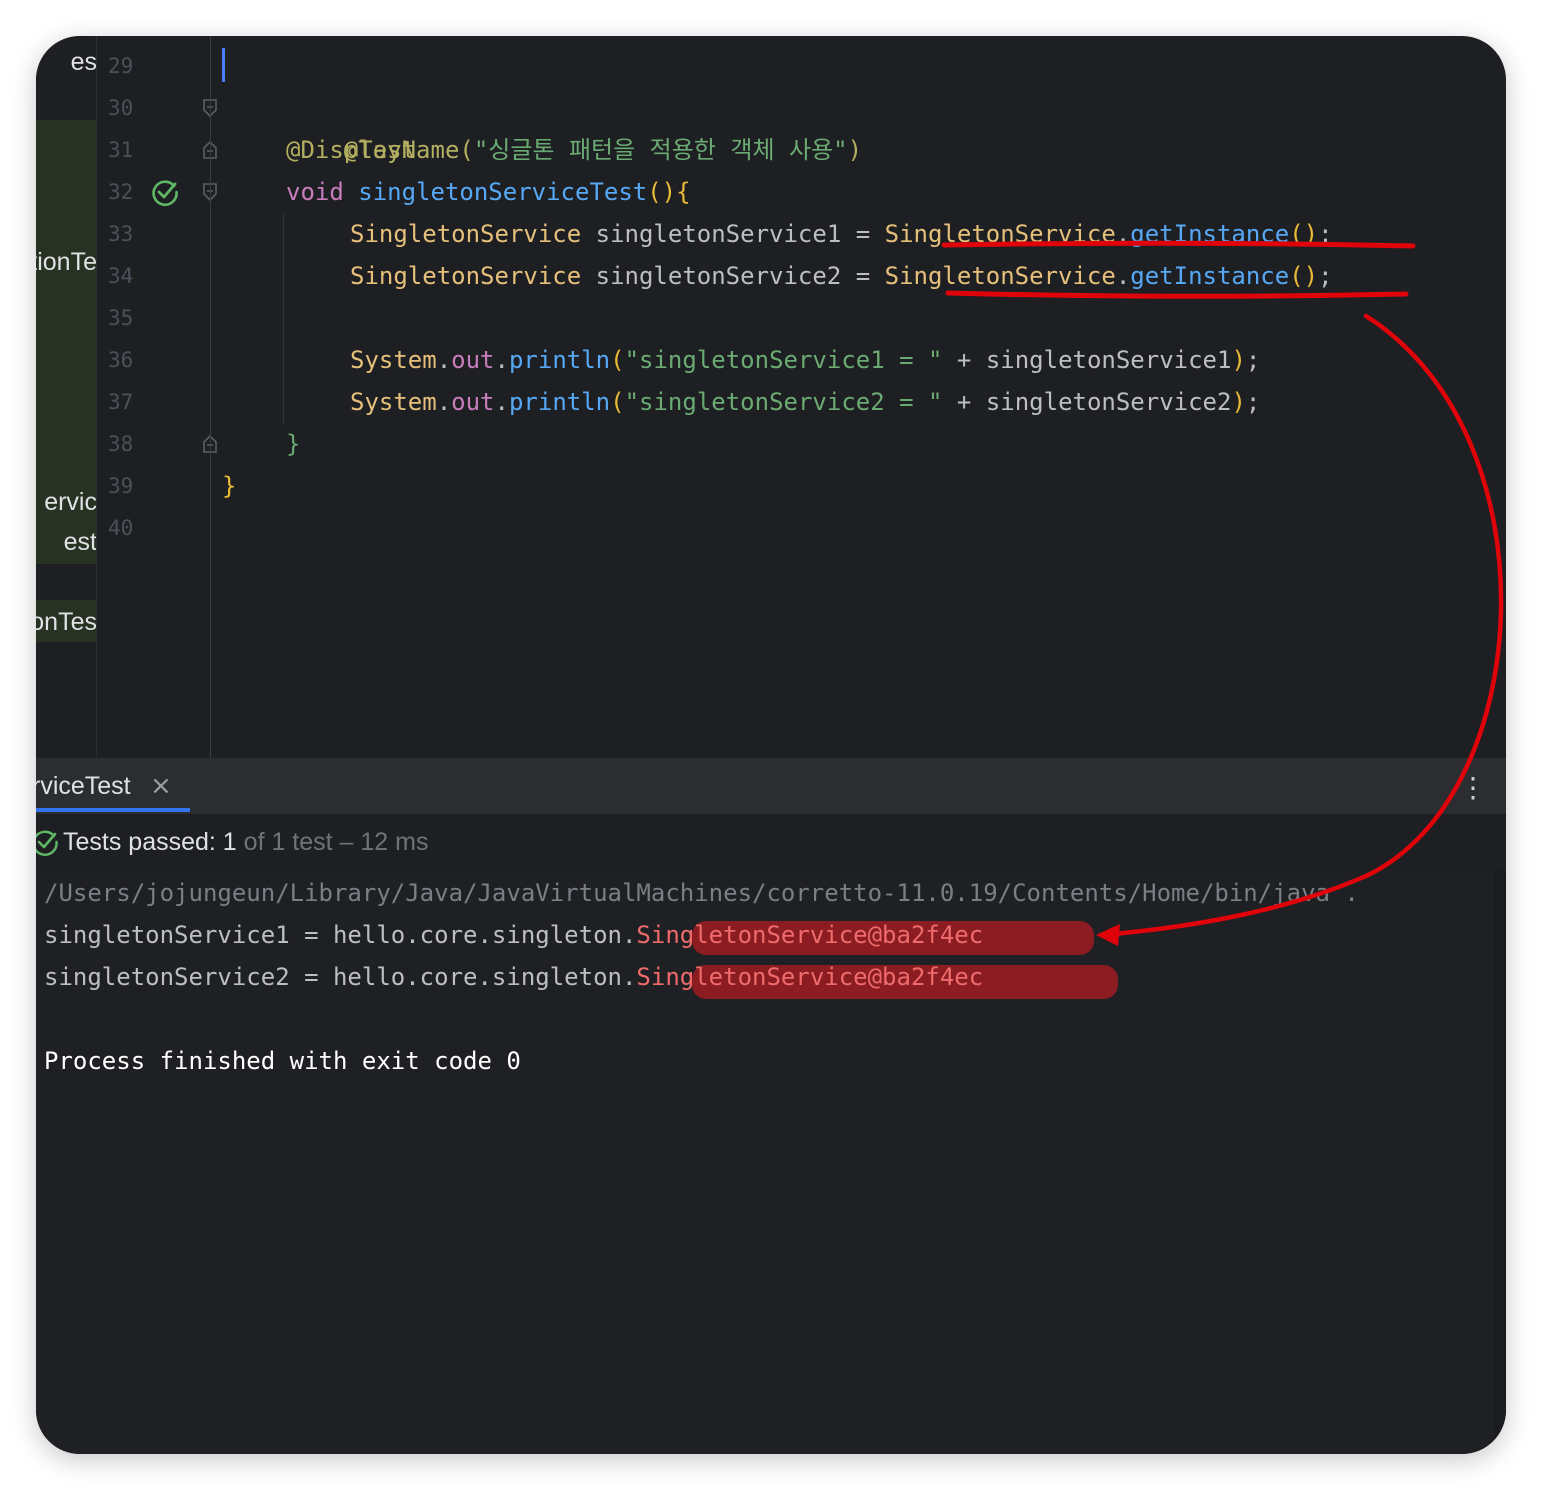  I want to click on code-line-32: void singletonServiceTest(){, so click(488, 192).